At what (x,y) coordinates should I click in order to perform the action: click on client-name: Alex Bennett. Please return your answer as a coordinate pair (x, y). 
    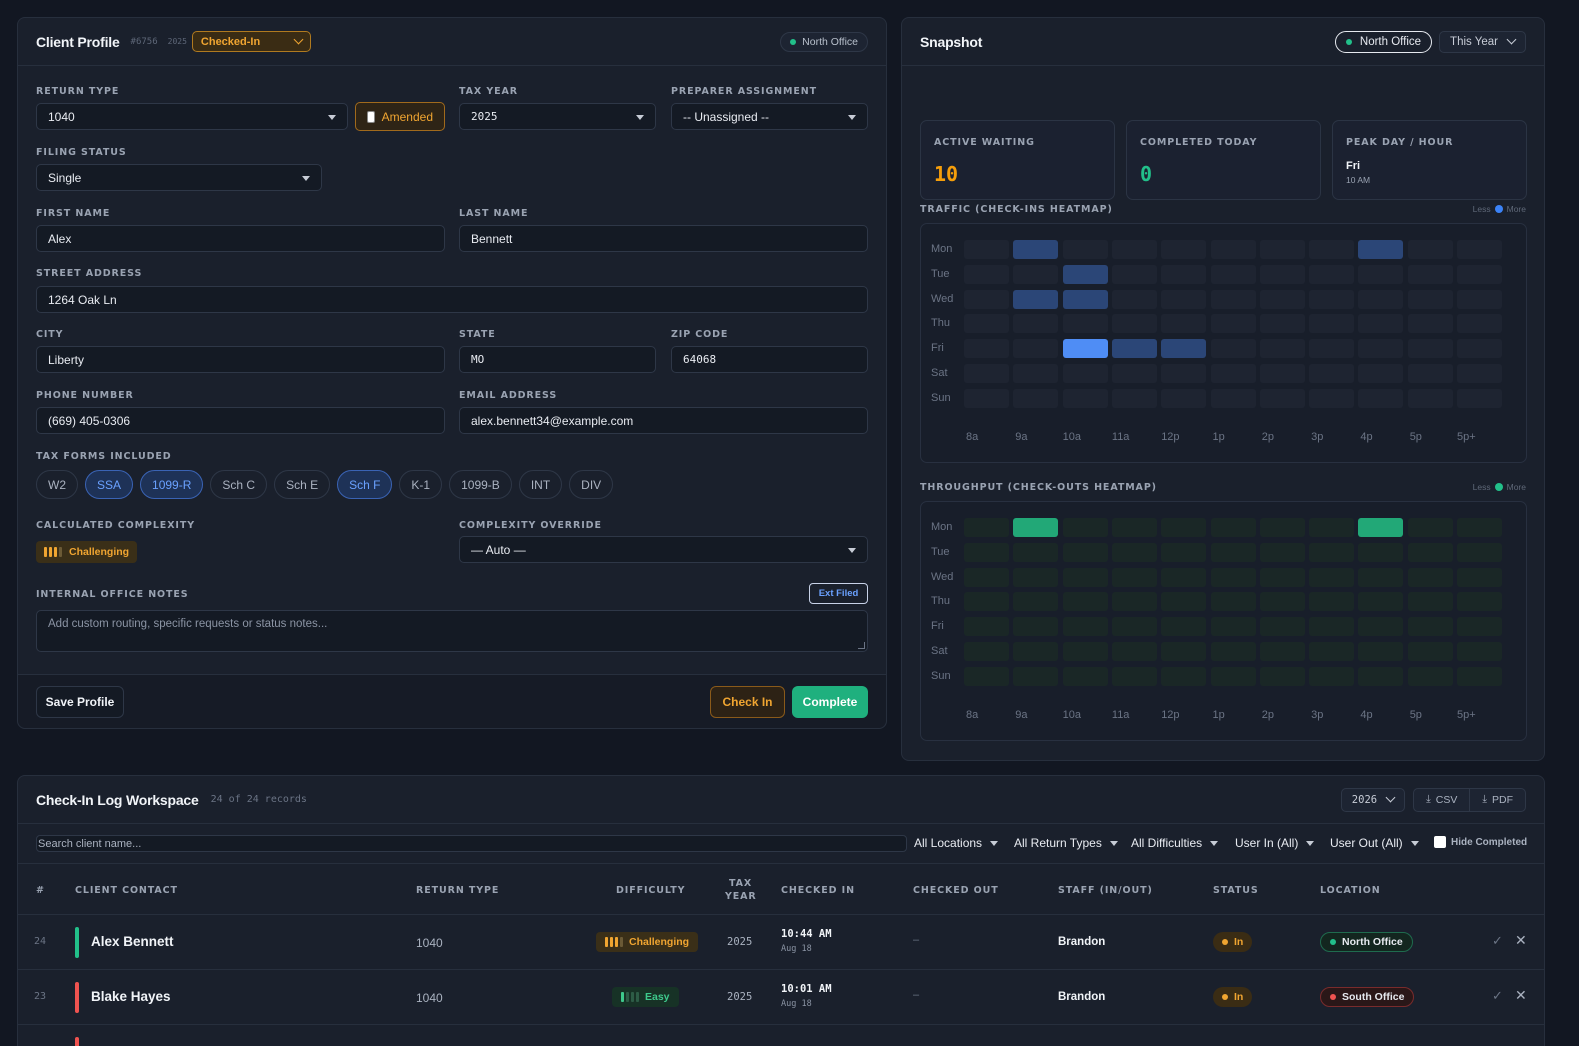
    Looking at the image, I should click on (132, 941).